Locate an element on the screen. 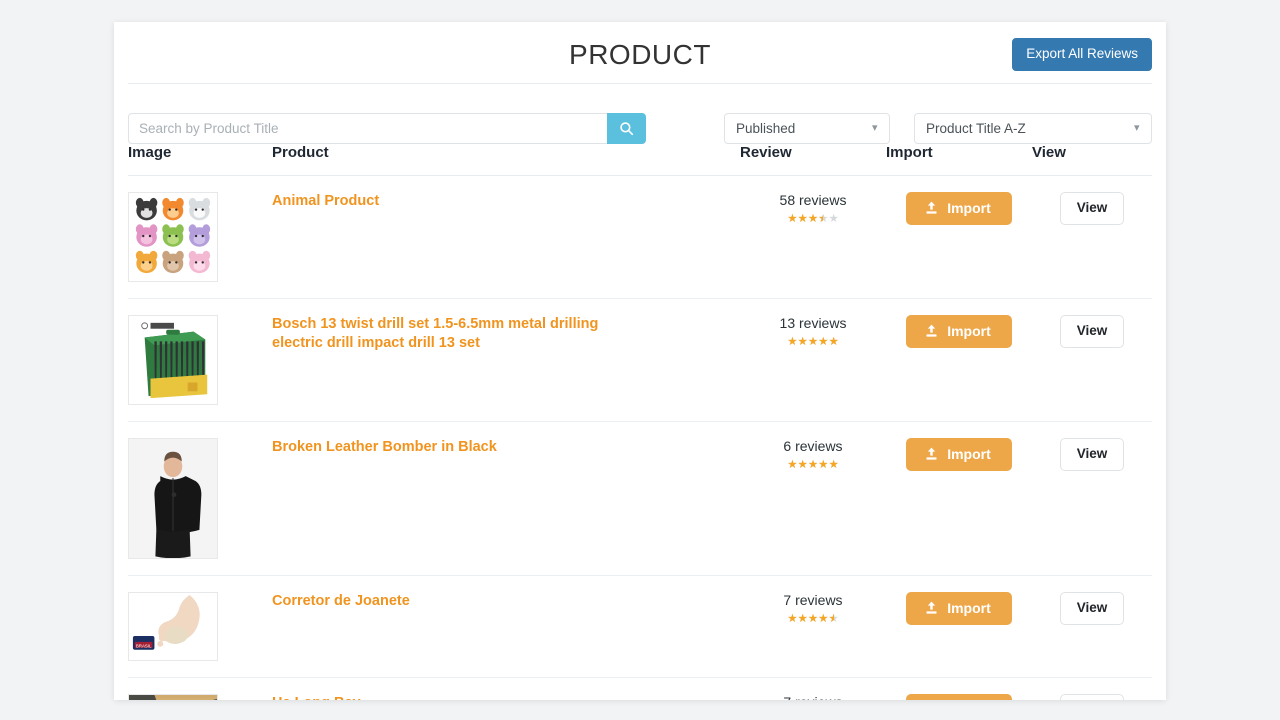 The width and height of the screenshot is (1280, 720). product-title-cell: Corretor de Joanete is located at coordinates (506, 626).